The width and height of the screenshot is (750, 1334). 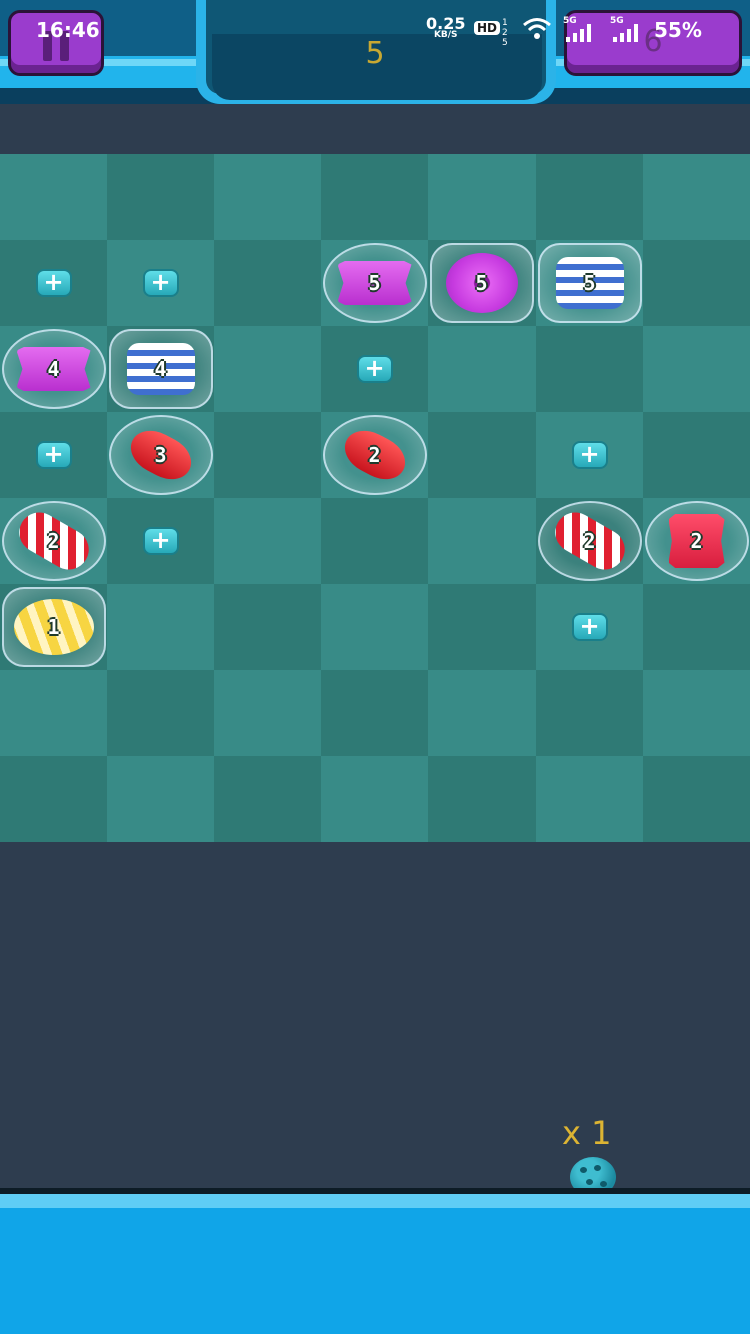 What do you see at coordinates (68, 30) in the screenshot?
I see `status-time: 16:46` at bounding box center [68, 30].